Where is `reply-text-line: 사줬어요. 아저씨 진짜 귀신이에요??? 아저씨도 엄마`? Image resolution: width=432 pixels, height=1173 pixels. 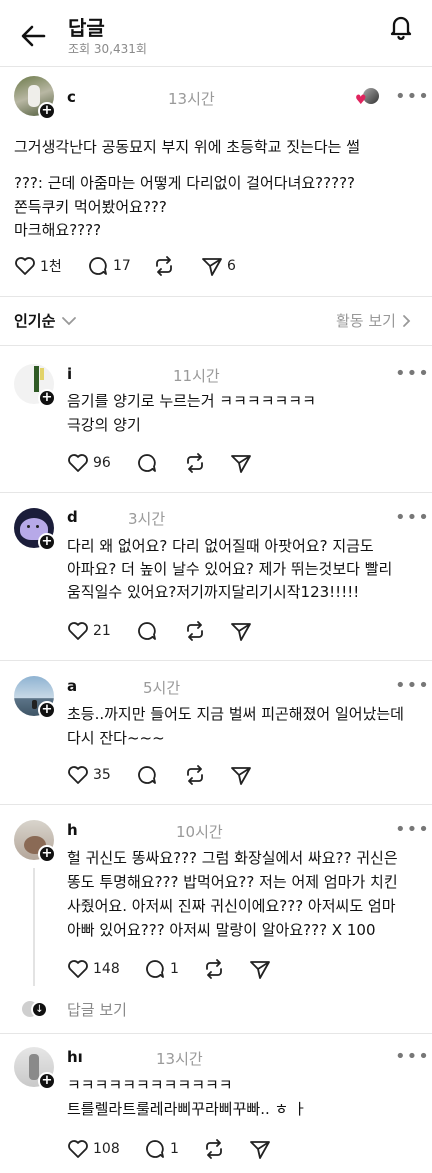 reply-text-line: 사줬어요. 아저씨 진짜 귀신이에요??? 아저씨도 엄마 is located at coordinates (231, 906).